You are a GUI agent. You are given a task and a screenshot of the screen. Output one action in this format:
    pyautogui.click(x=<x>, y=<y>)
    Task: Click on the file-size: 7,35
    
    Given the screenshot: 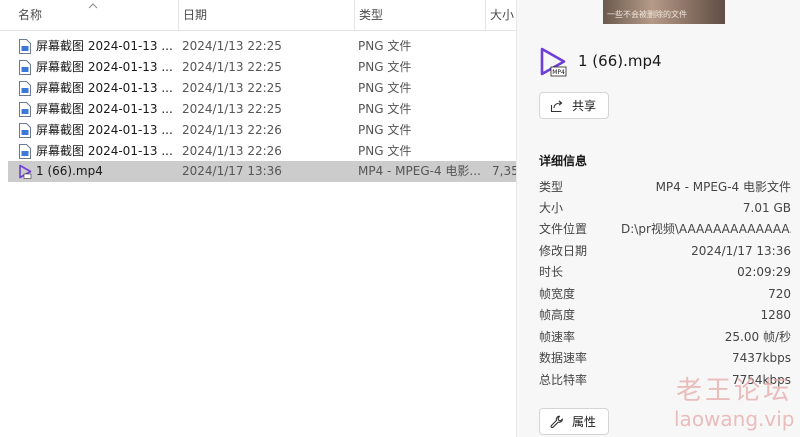 What is the action you would take?
    pyautogui.click(x=504, y=171)
    